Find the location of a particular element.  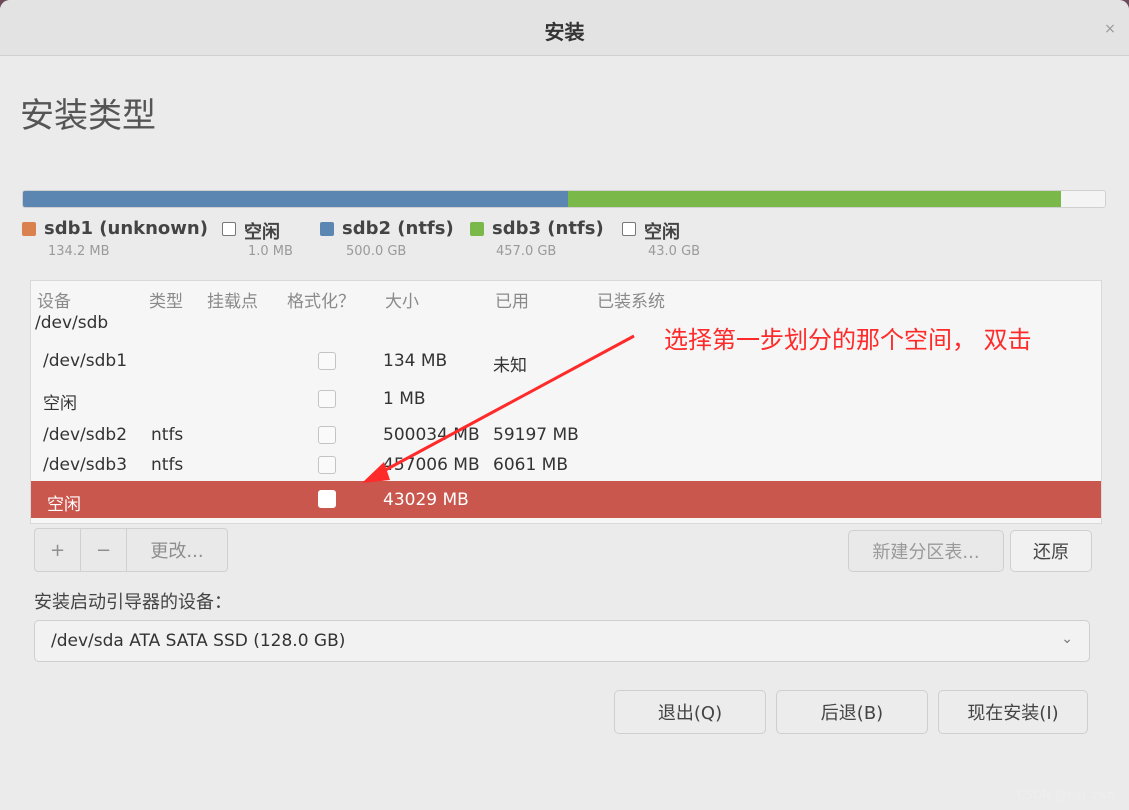

legend-size: 134.2 MB is located at coordinates (79, 251).